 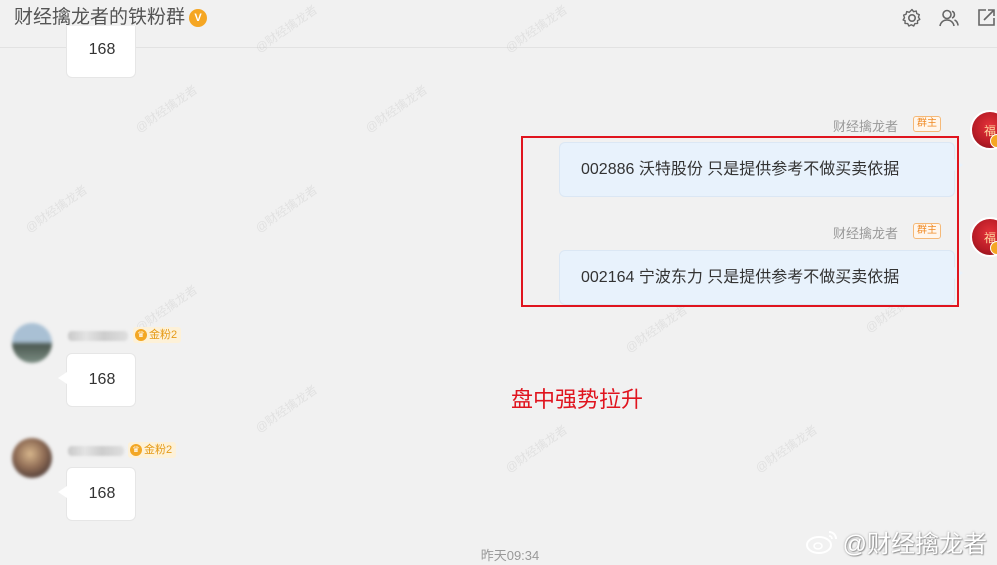 What do you see at coordinates (498, 24) in the screenshot?
I see `chat-header: 财经擒龙者的铁粉群 V` at bounding box center [498, 24].